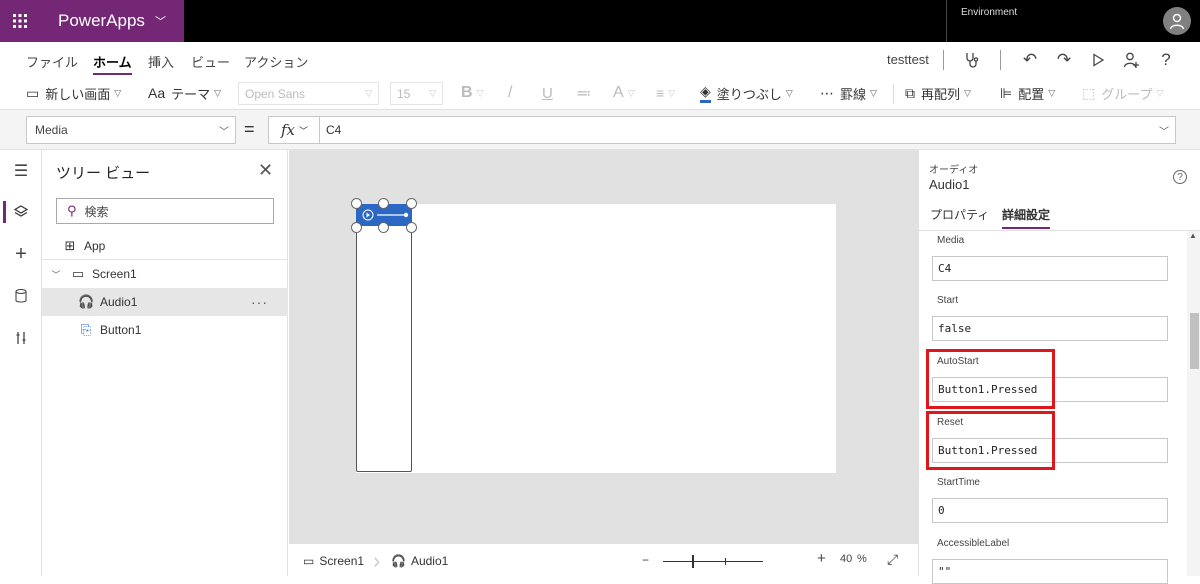 This screenshot has width=1200, height=584. What do you see at coordinates (472, 93) in the screenshot?
I see `bold-button: B ▽` at bounding box center [472, 93].